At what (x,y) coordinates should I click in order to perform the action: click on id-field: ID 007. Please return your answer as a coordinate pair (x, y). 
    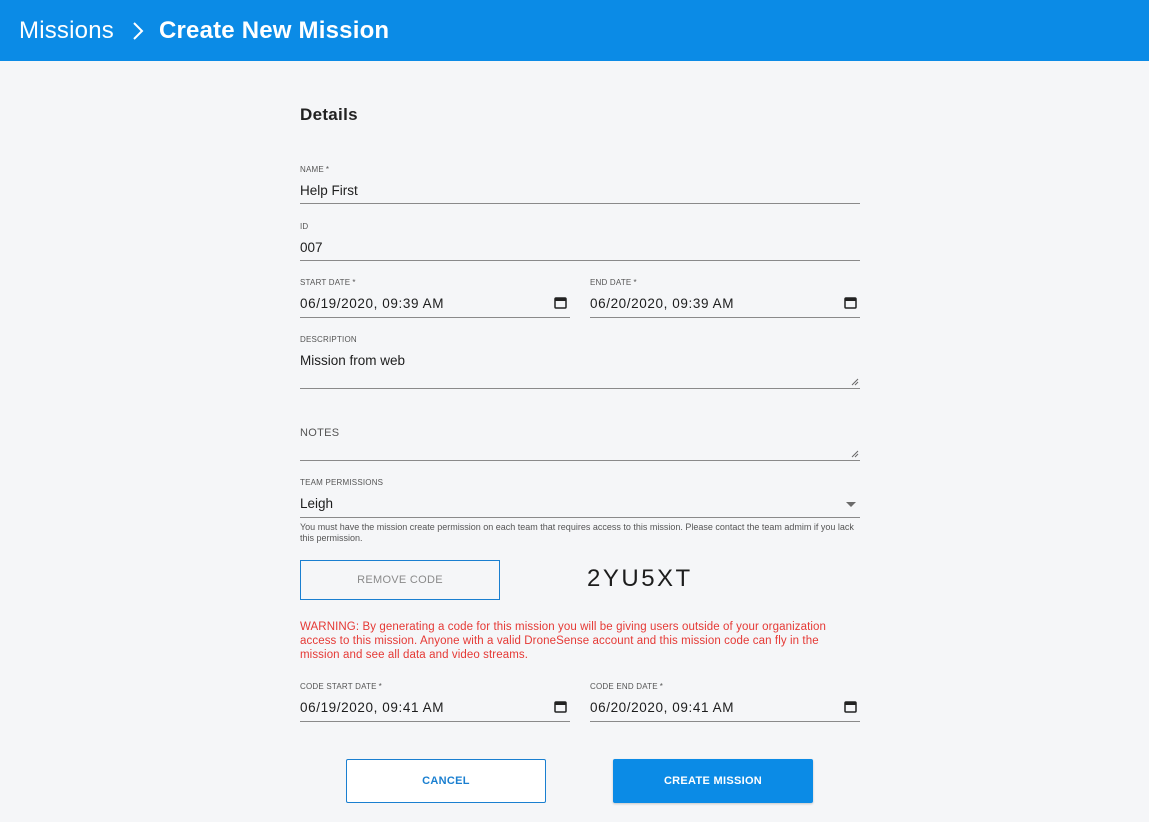
    Looking at the image, I should click on (580, 241).